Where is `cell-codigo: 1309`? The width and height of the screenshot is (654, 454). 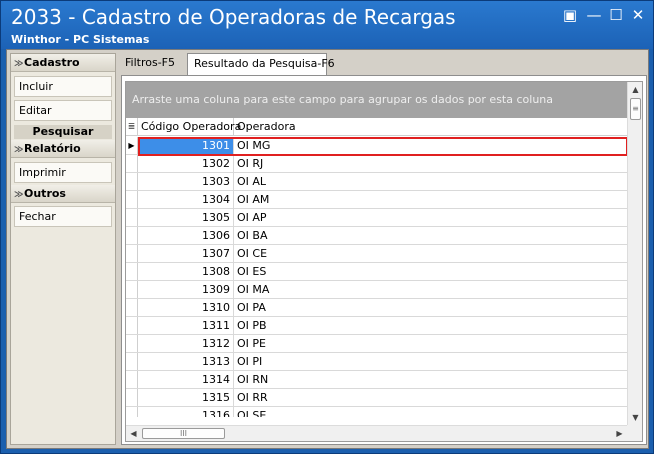 cell-codigo: 1309 is located at coordinates (186, 289).